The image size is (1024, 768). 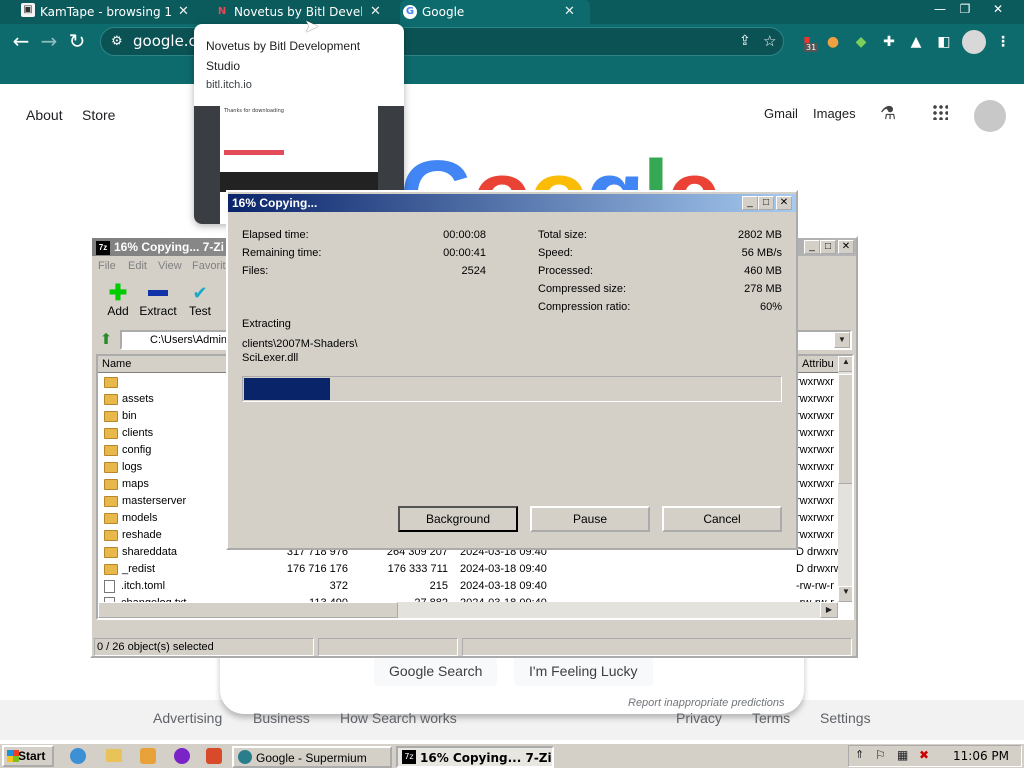 What do you see at coordinates (781, 113) in the screenshot?
I see `gmail-link: Gmail` at bounding box center [781, 113].